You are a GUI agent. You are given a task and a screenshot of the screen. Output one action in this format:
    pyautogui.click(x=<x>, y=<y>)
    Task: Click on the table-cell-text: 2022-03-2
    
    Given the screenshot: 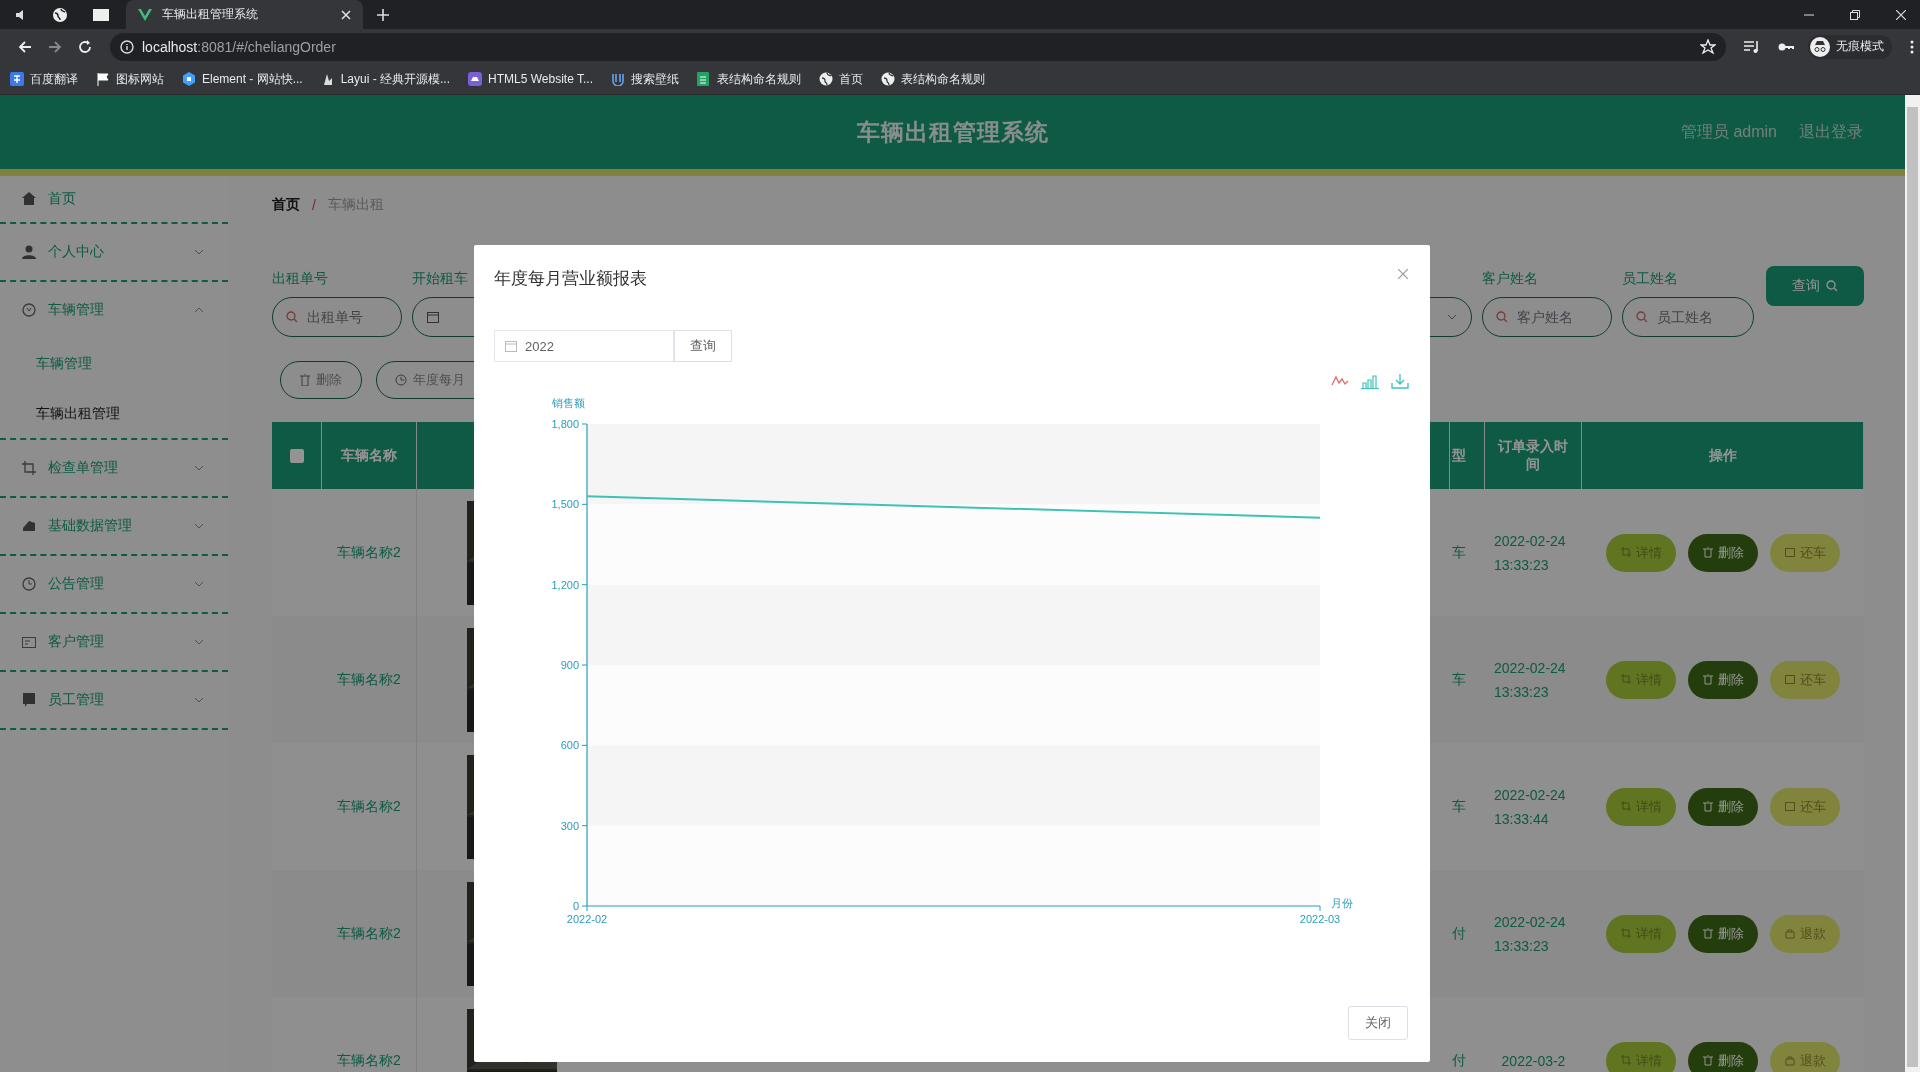 What is the action you would take?
    pyautogui.click(x=1533, y=1061)
    